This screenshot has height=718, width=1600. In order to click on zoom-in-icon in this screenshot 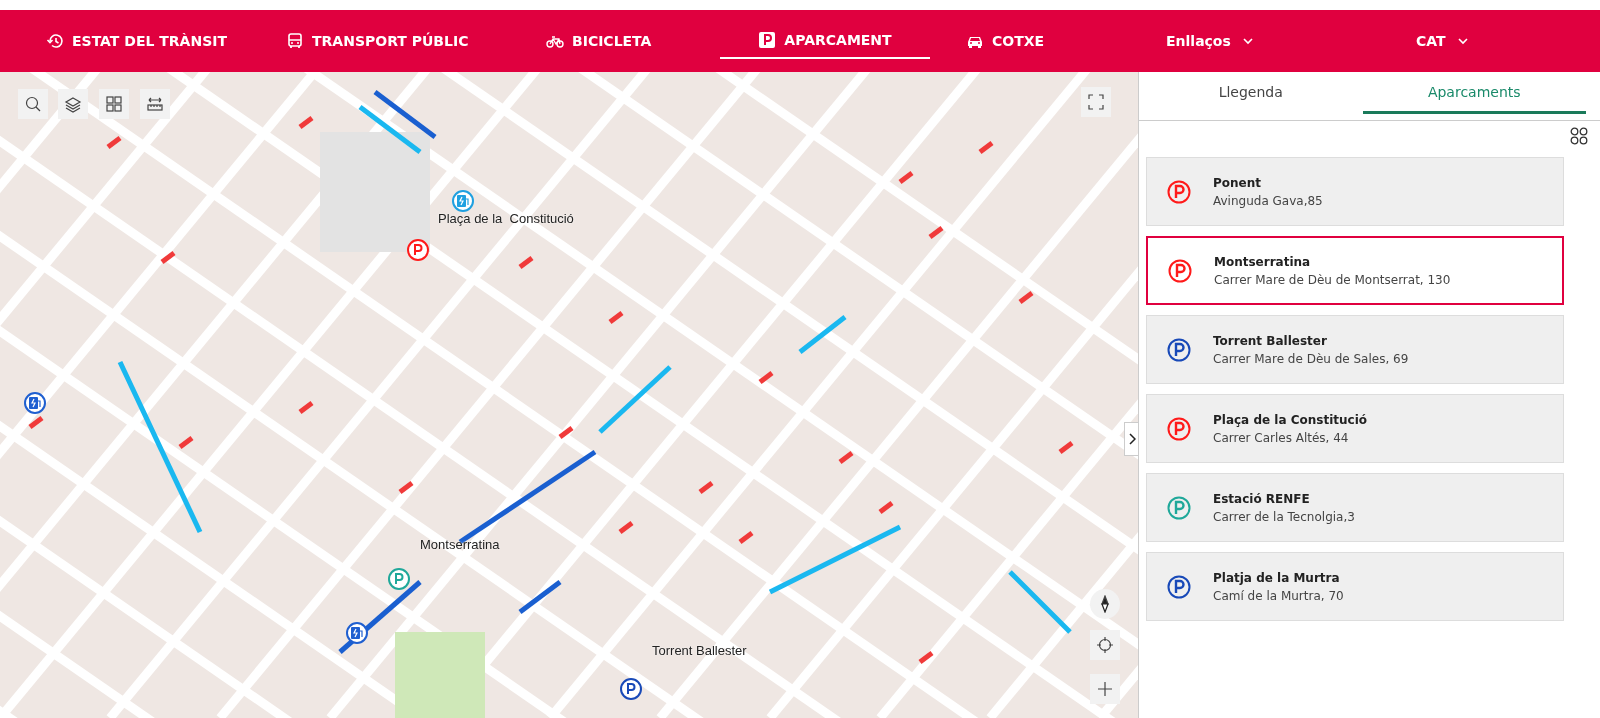, I will do `click(1105, 689)`.